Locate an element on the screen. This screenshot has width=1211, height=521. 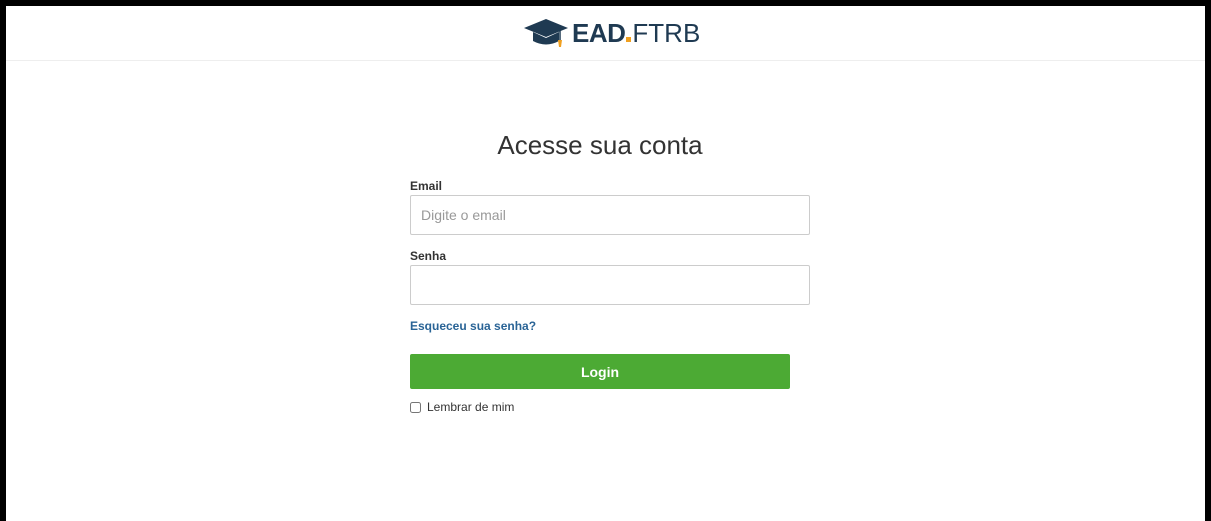
forgot-password-link: Esqueceu sua senha? is located at coordinates (473, 326).